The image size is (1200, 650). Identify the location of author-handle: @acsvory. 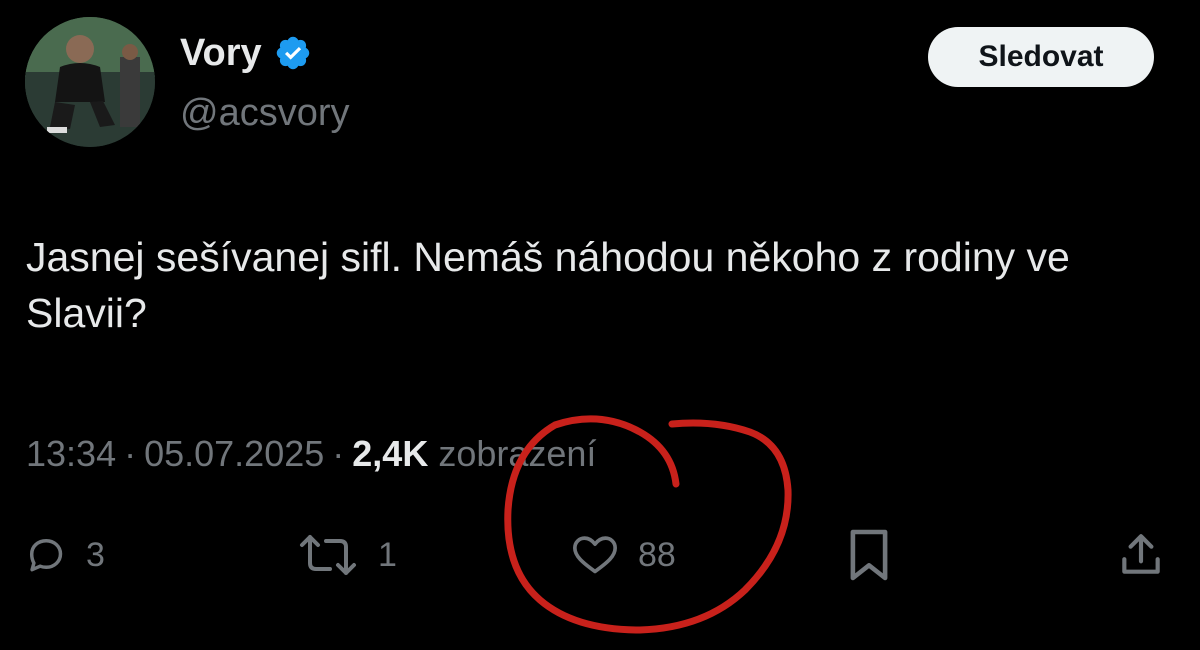
(265, 113).